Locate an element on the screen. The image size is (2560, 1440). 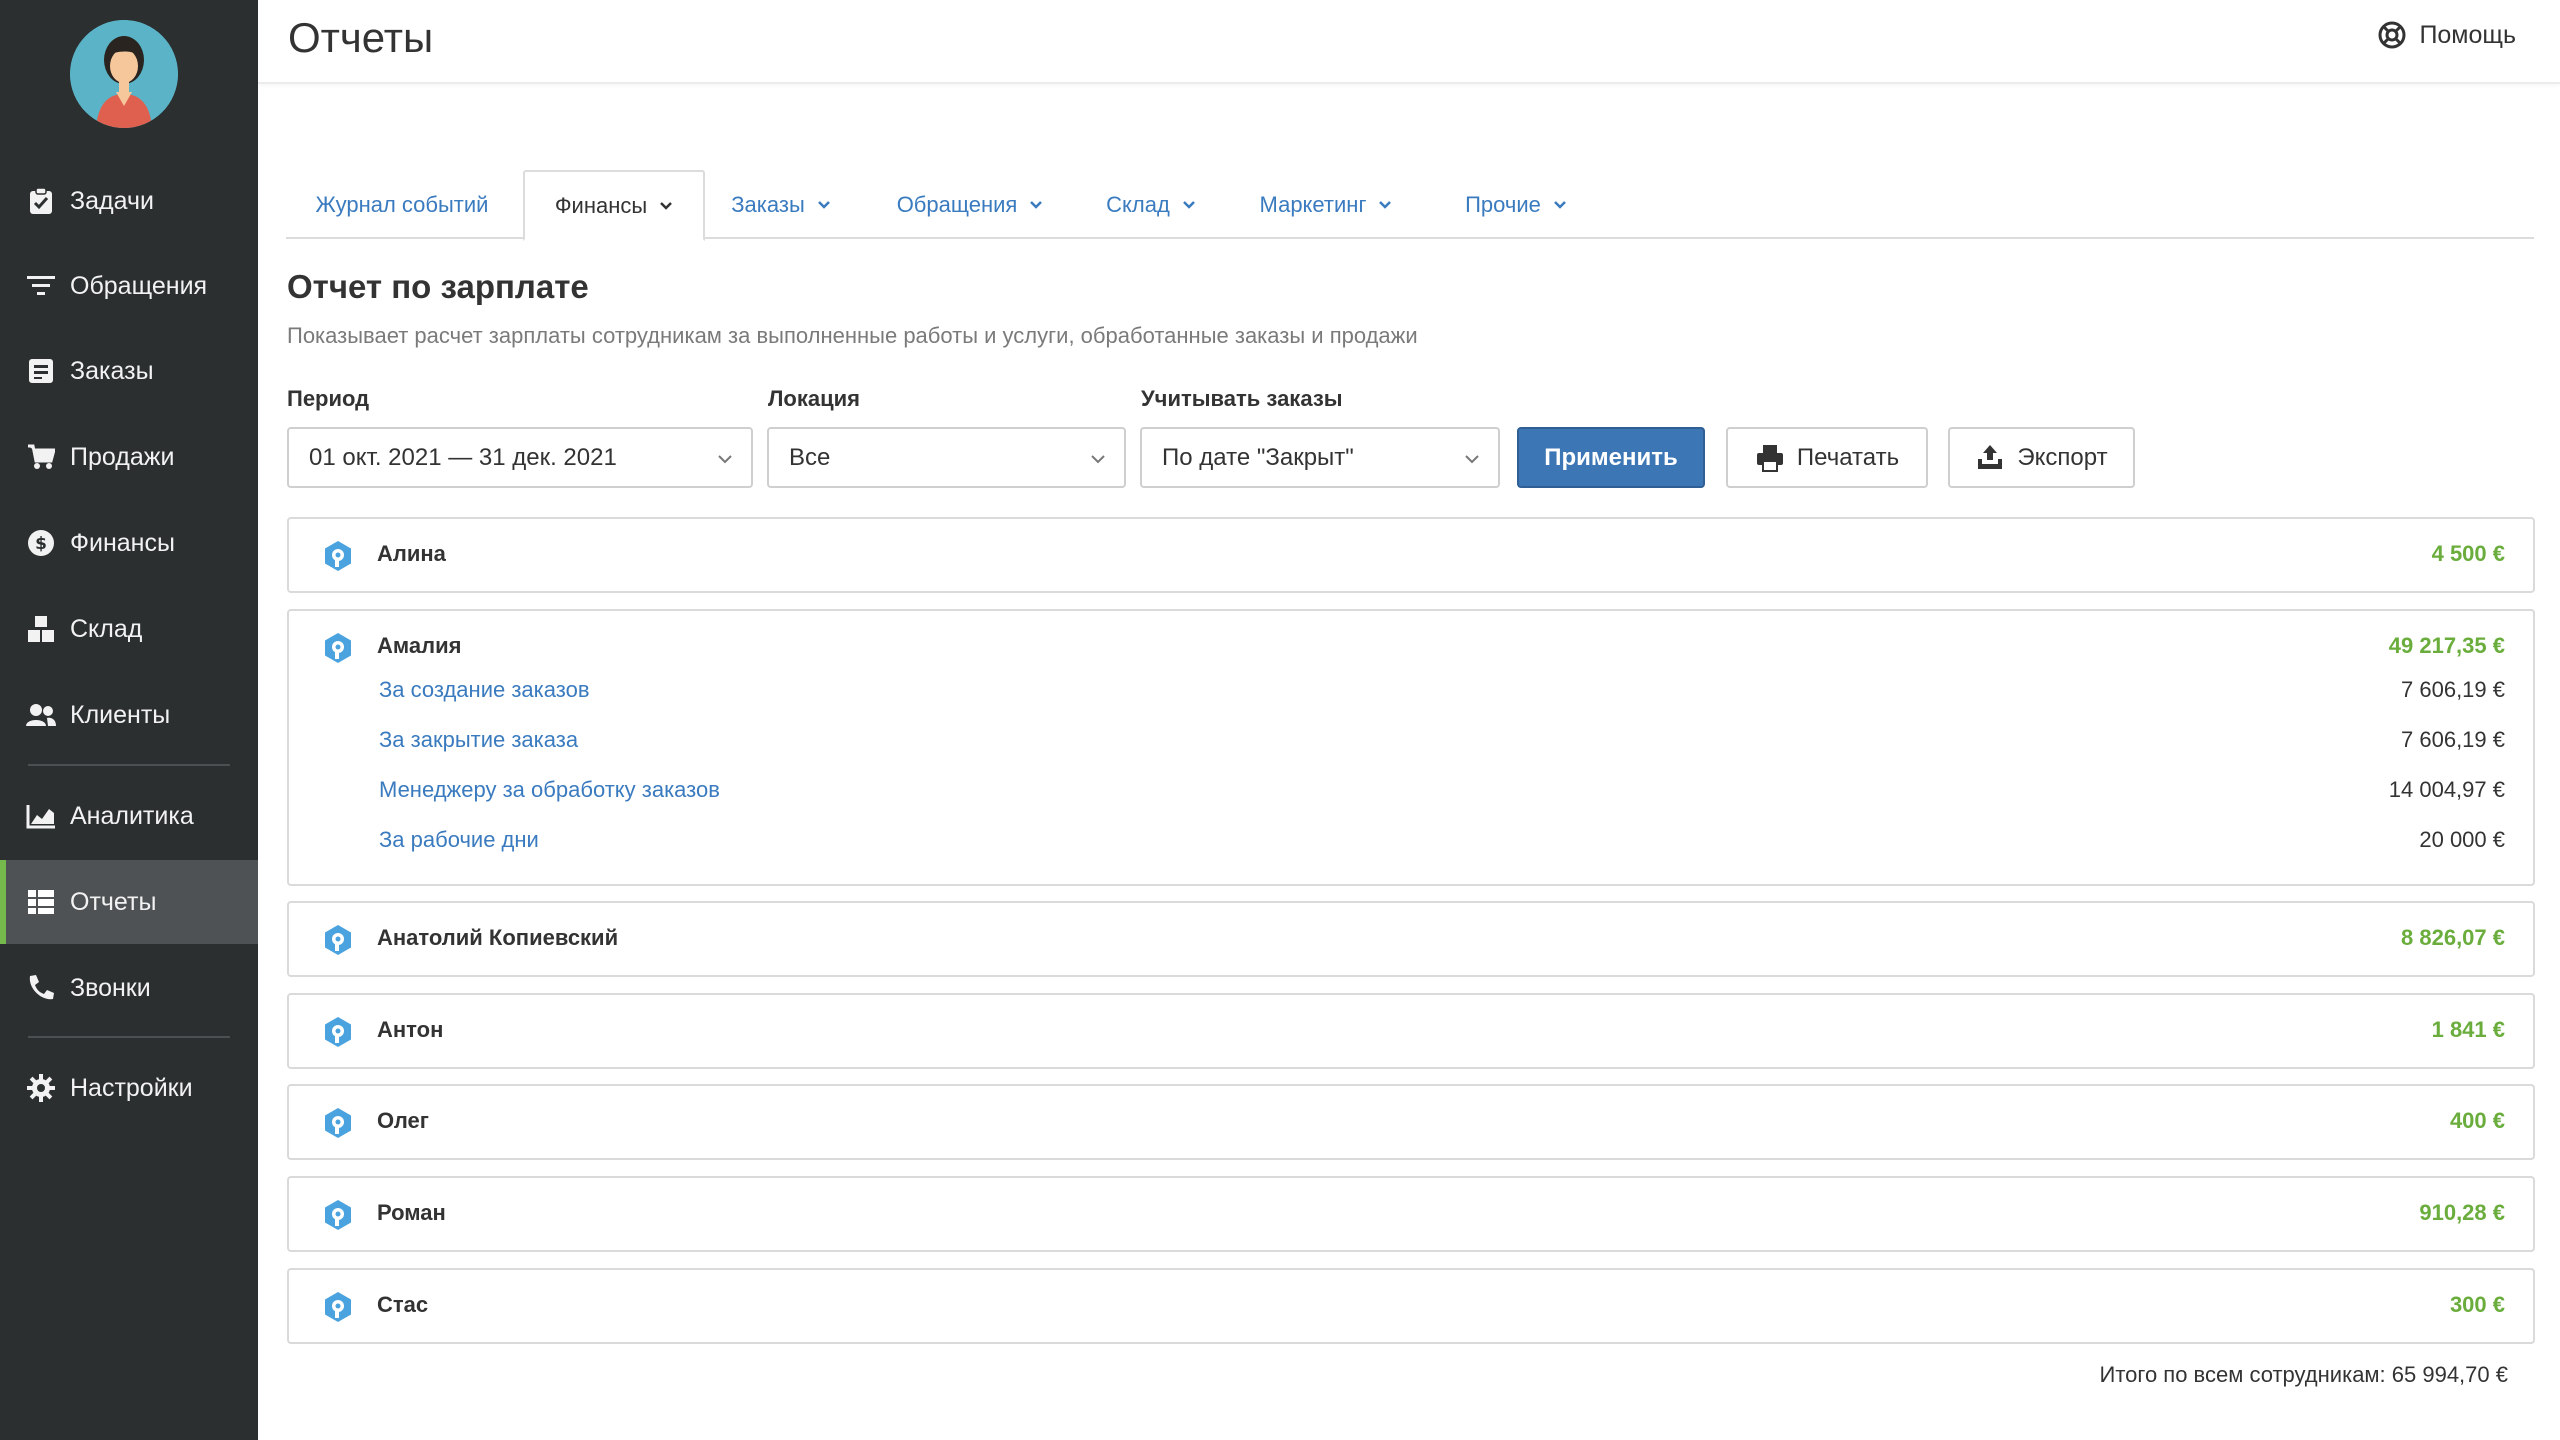
sidebar-item-orders: Заказы is located at coordinates (129, 371).